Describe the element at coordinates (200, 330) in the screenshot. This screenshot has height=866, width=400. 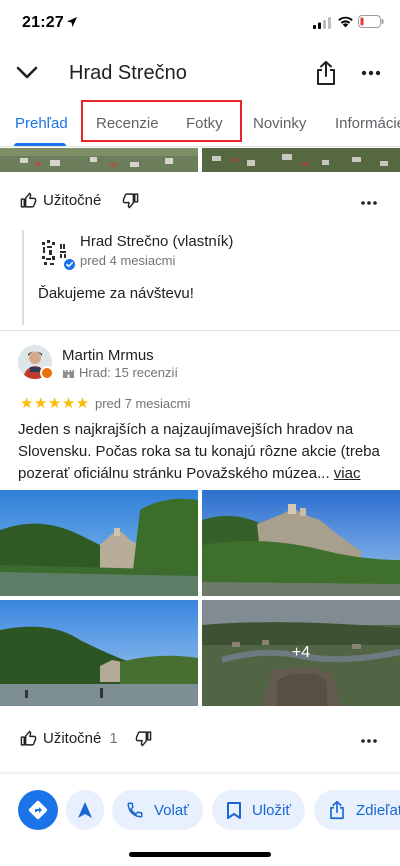
I see `review-divider` at that location.